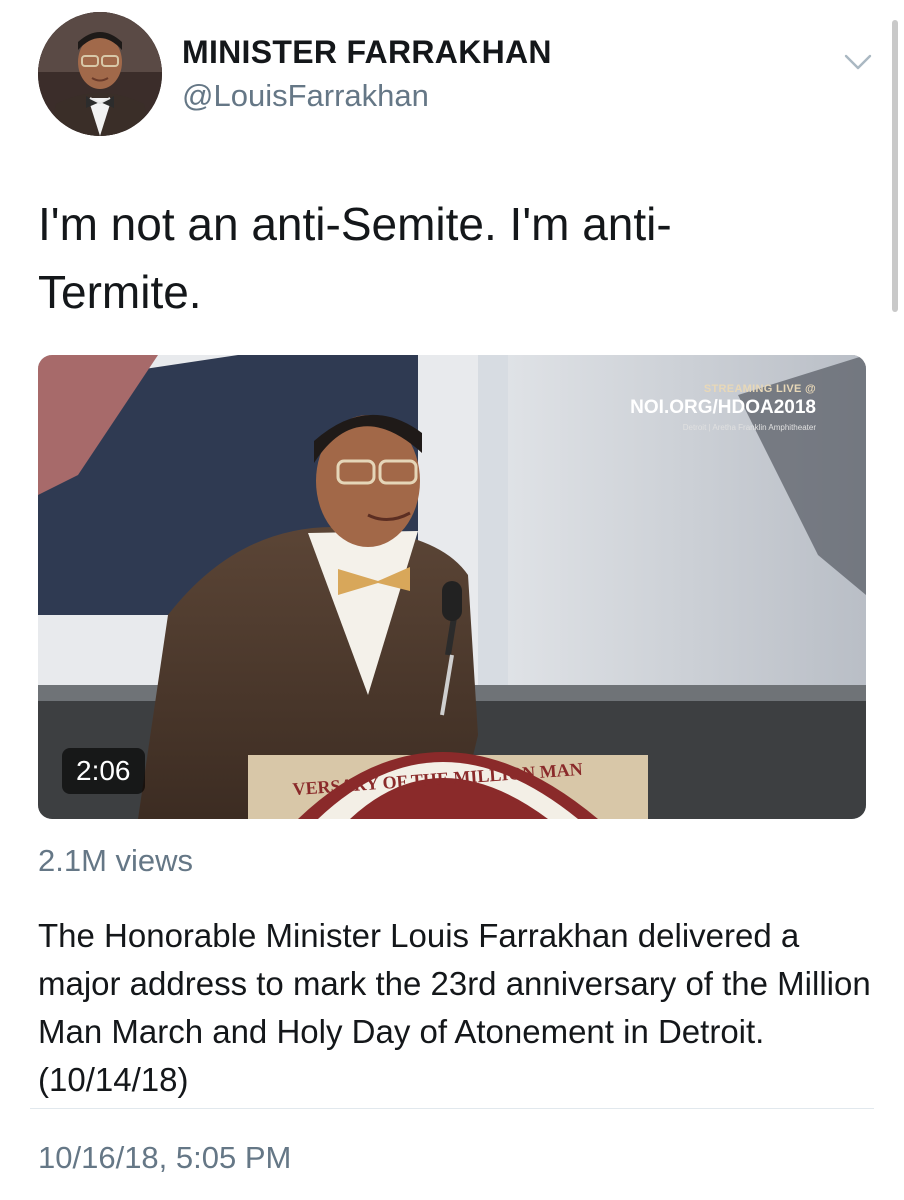 The image size is (904, 1200). Describe the element at coordinates (858, 62) in the screenshot. I see `chevron-down-icon` at that location.